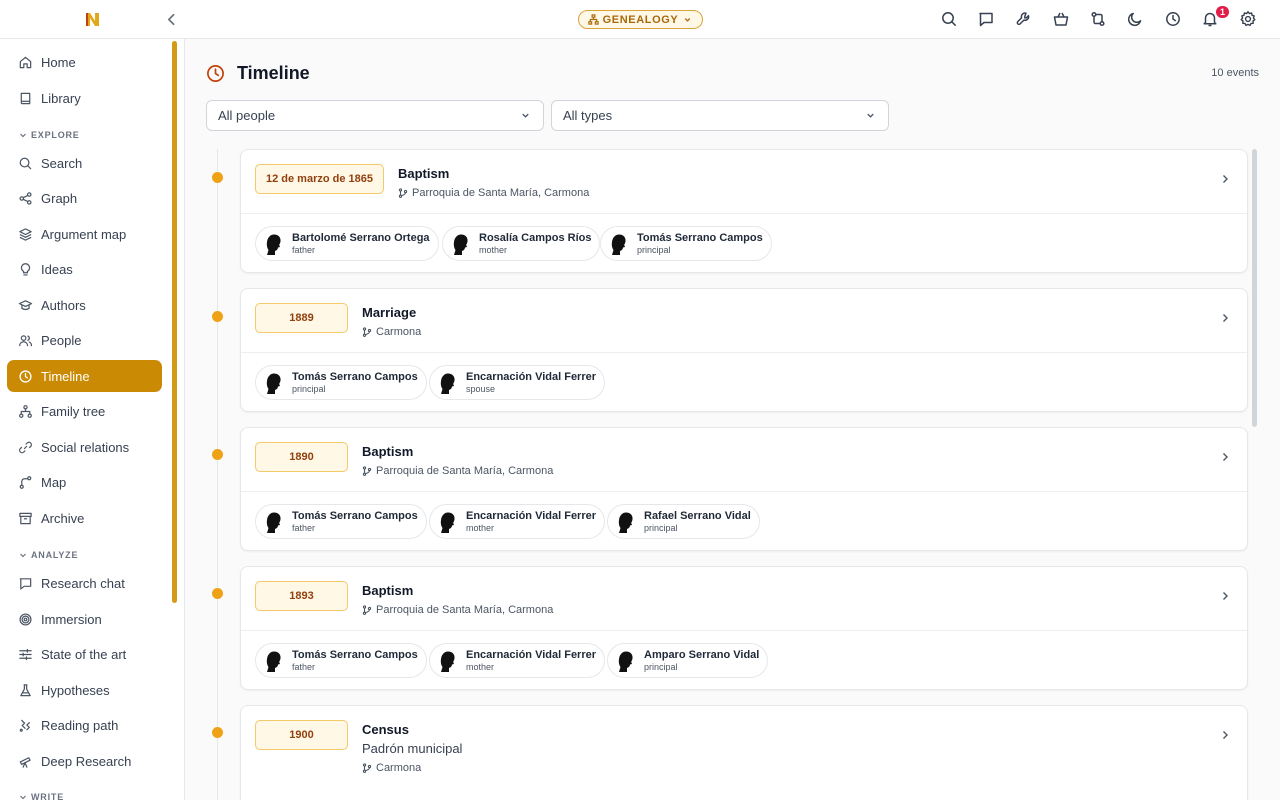  I want to click on sidebar-item-label: Archive, so click(63, 518).